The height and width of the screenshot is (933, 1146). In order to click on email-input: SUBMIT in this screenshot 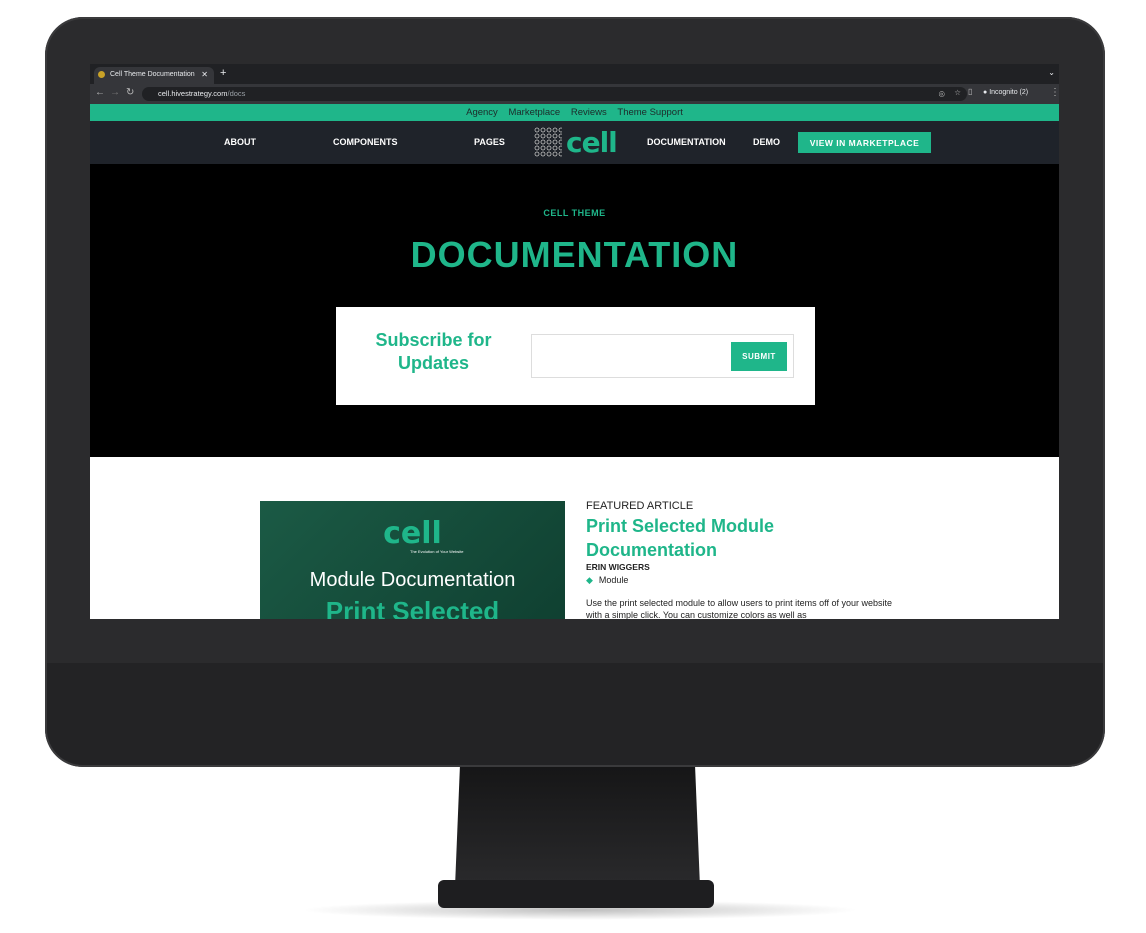, I will do `click(662, 356)`.